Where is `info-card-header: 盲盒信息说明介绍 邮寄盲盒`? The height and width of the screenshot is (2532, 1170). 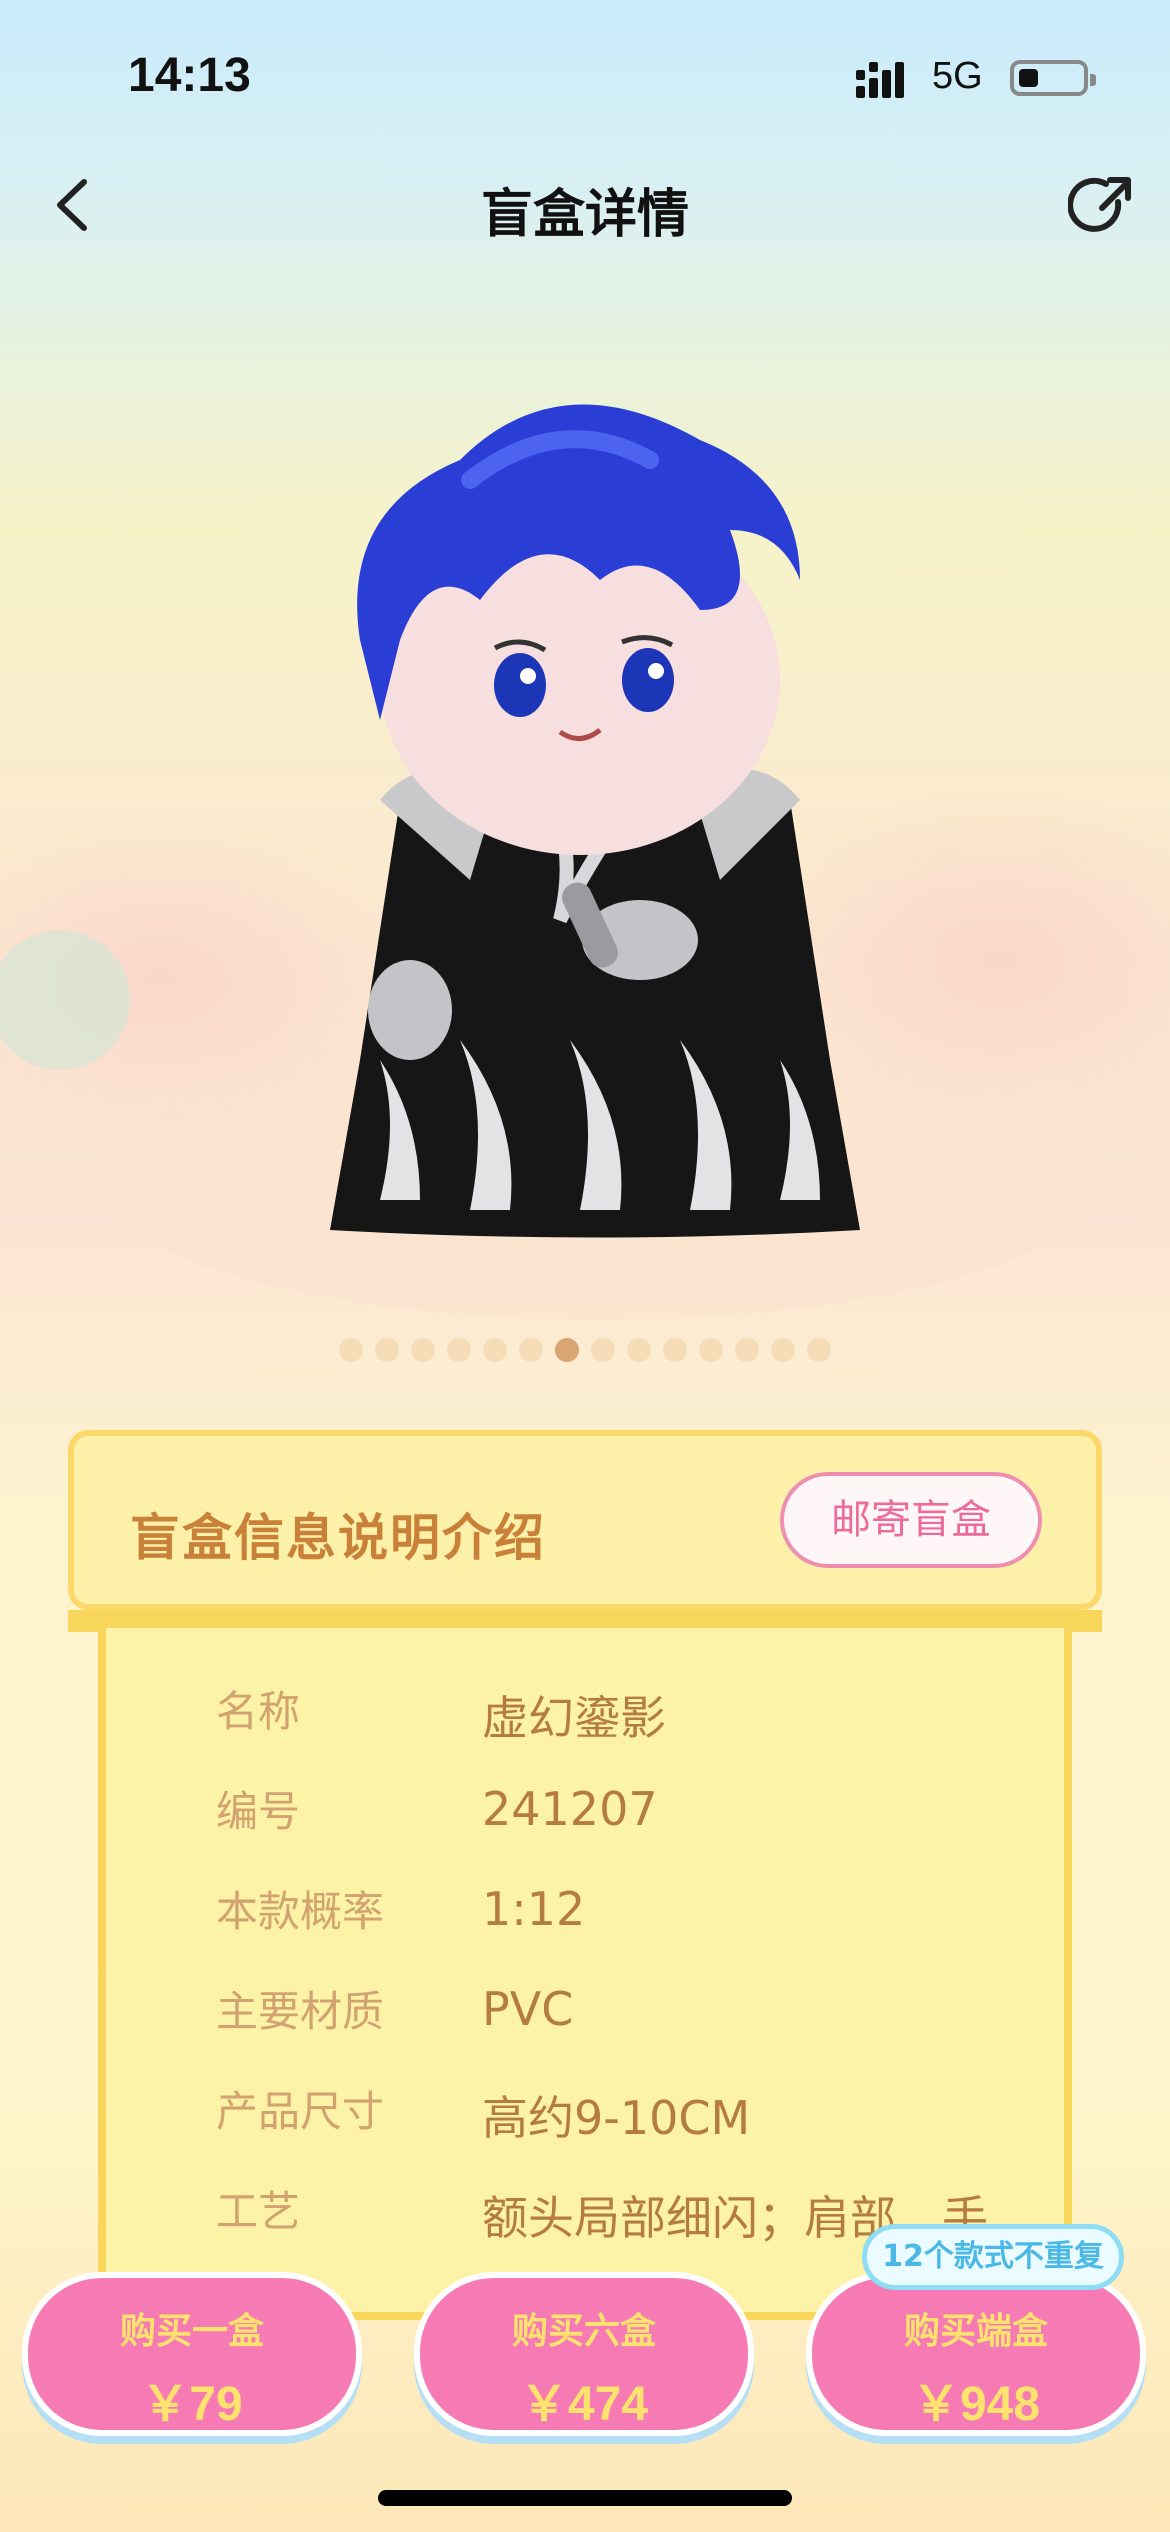
info-card-header: 盲盒信息说明介绍 邮寄盲盒 is located at coordinates (585, 1520).